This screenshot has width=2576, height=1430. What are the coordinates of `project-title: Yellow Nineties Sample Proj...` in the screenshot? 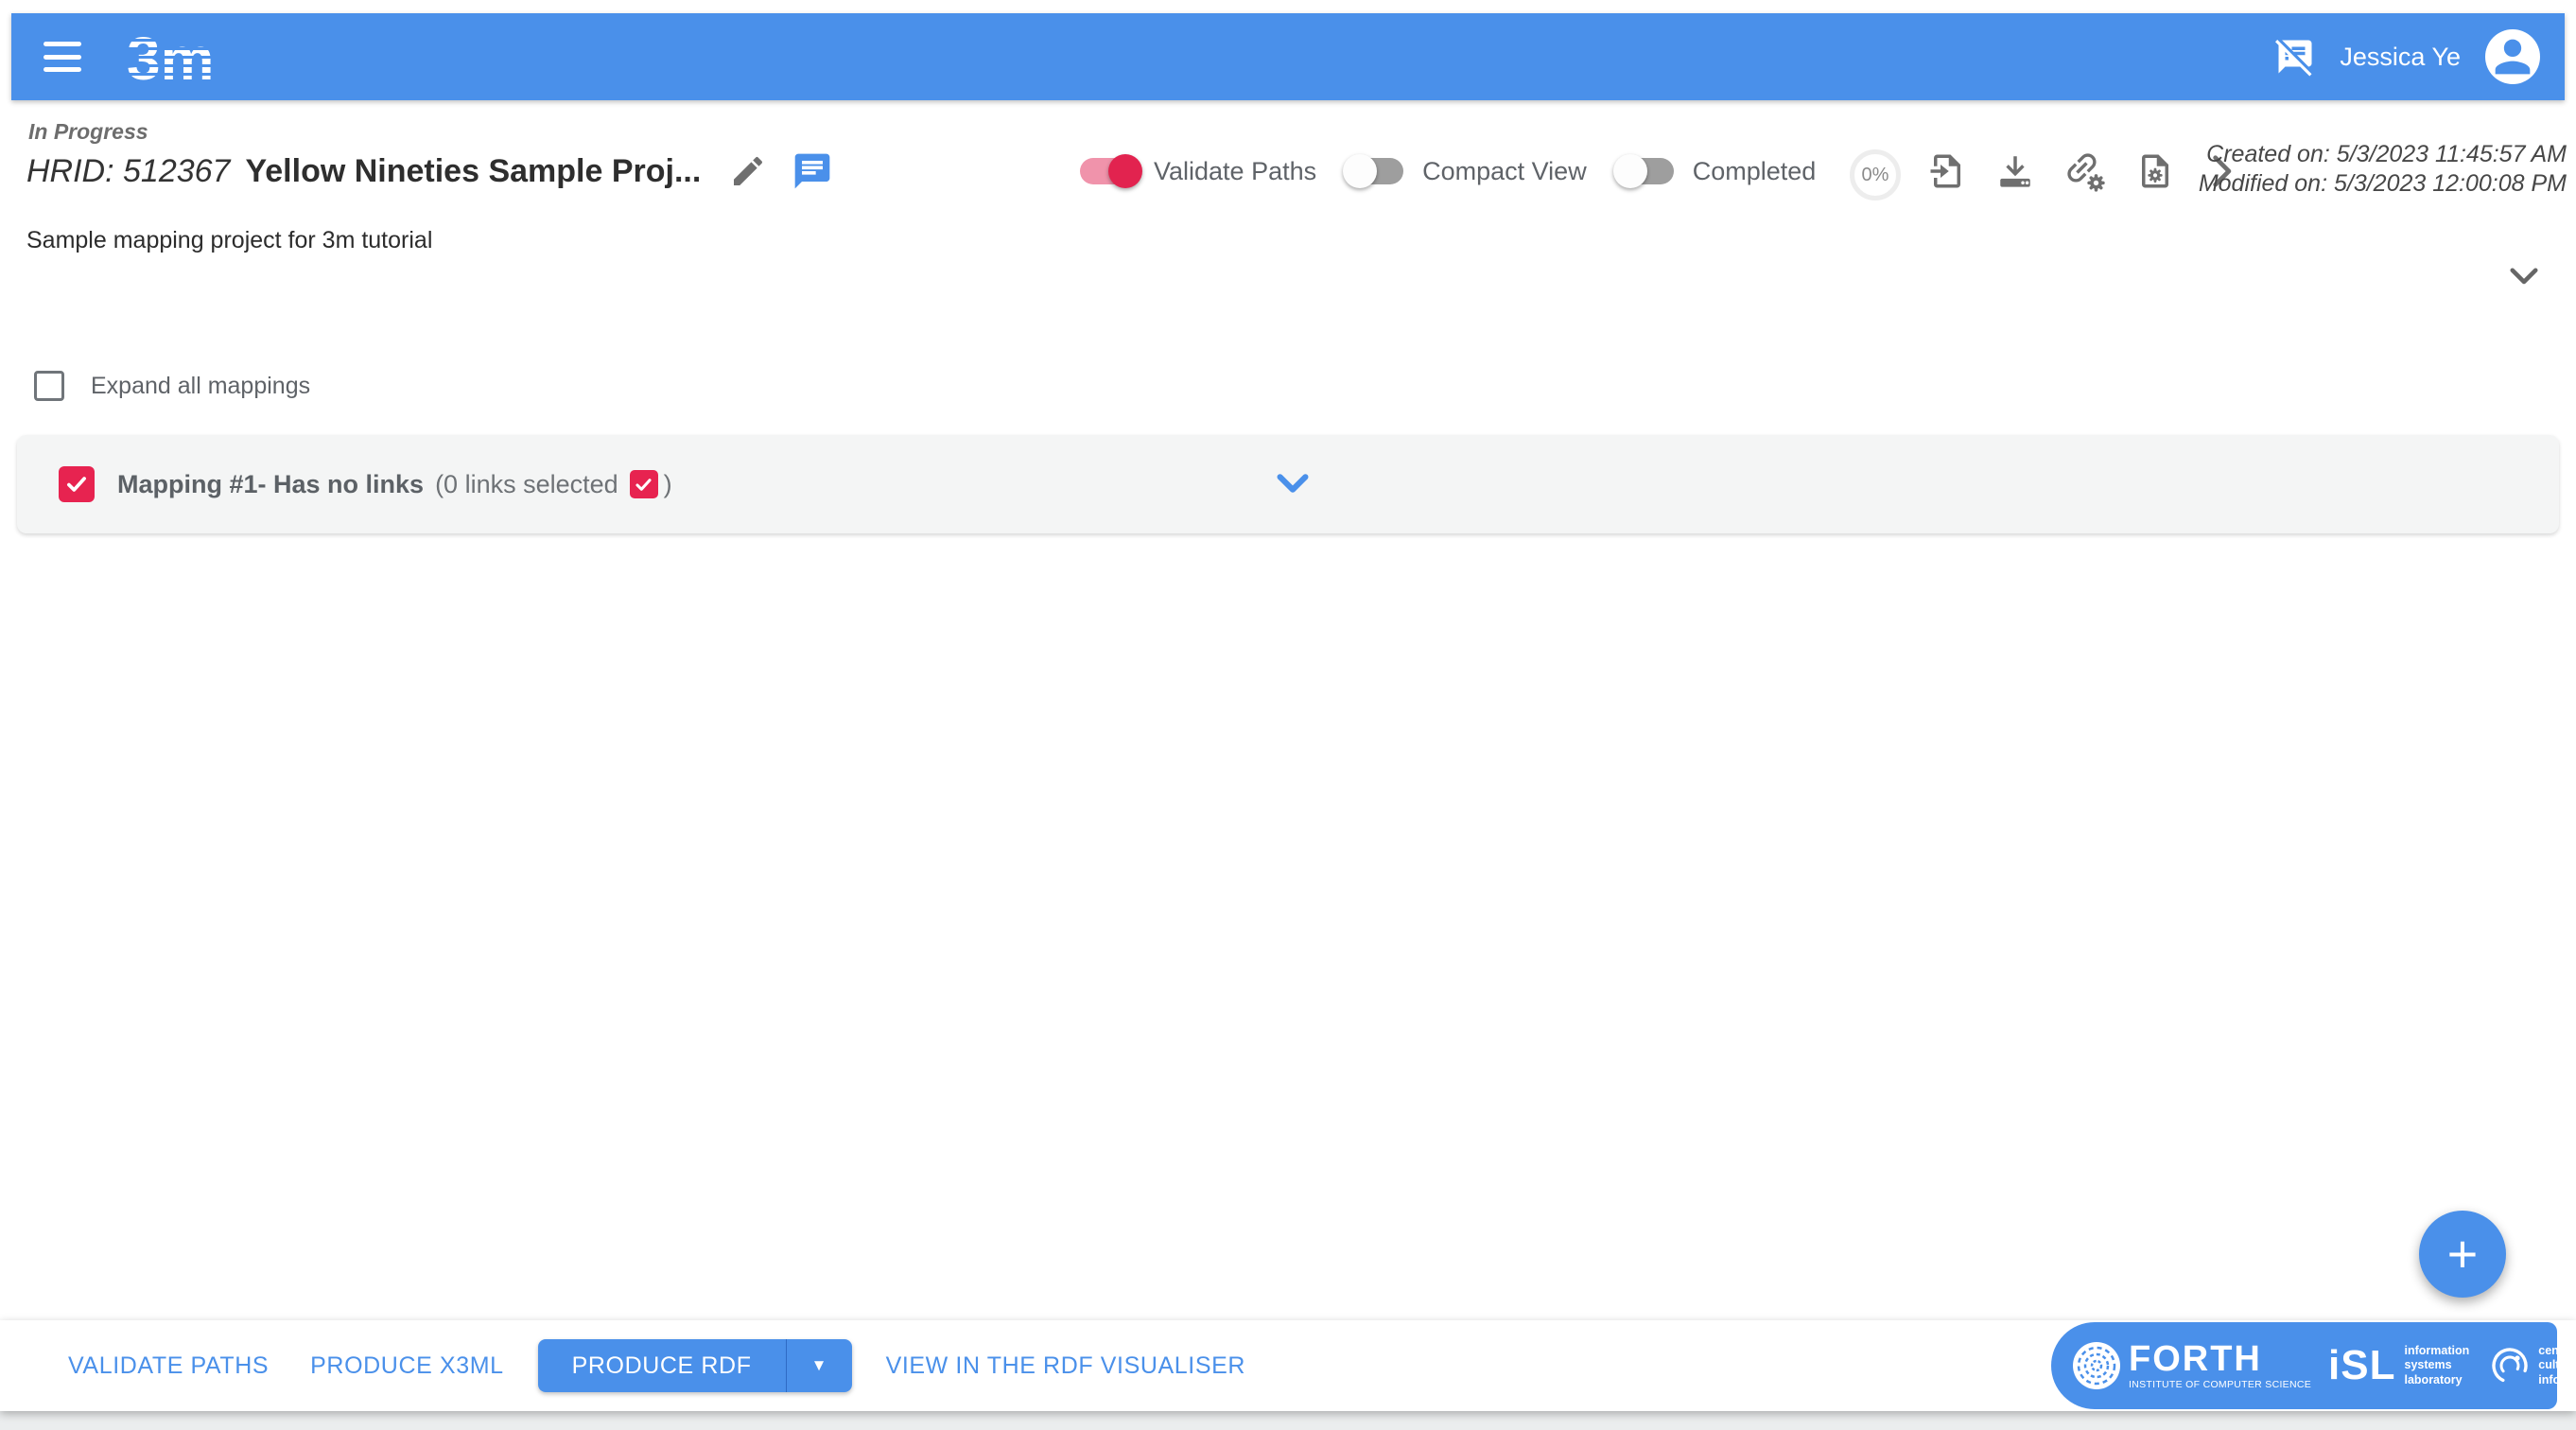 It's located at (473, 170).